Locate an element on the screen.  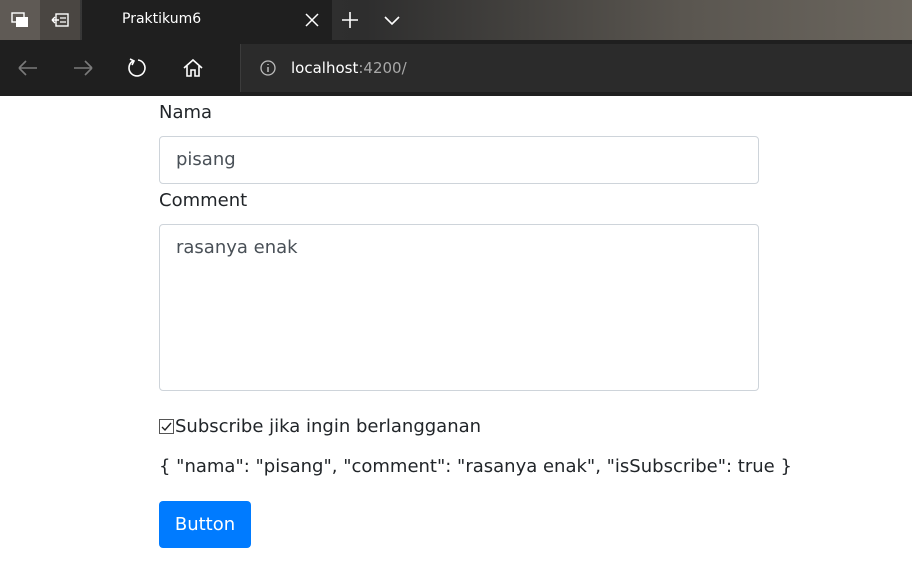
comment-label: Comment is located at coordinates (203, 200).